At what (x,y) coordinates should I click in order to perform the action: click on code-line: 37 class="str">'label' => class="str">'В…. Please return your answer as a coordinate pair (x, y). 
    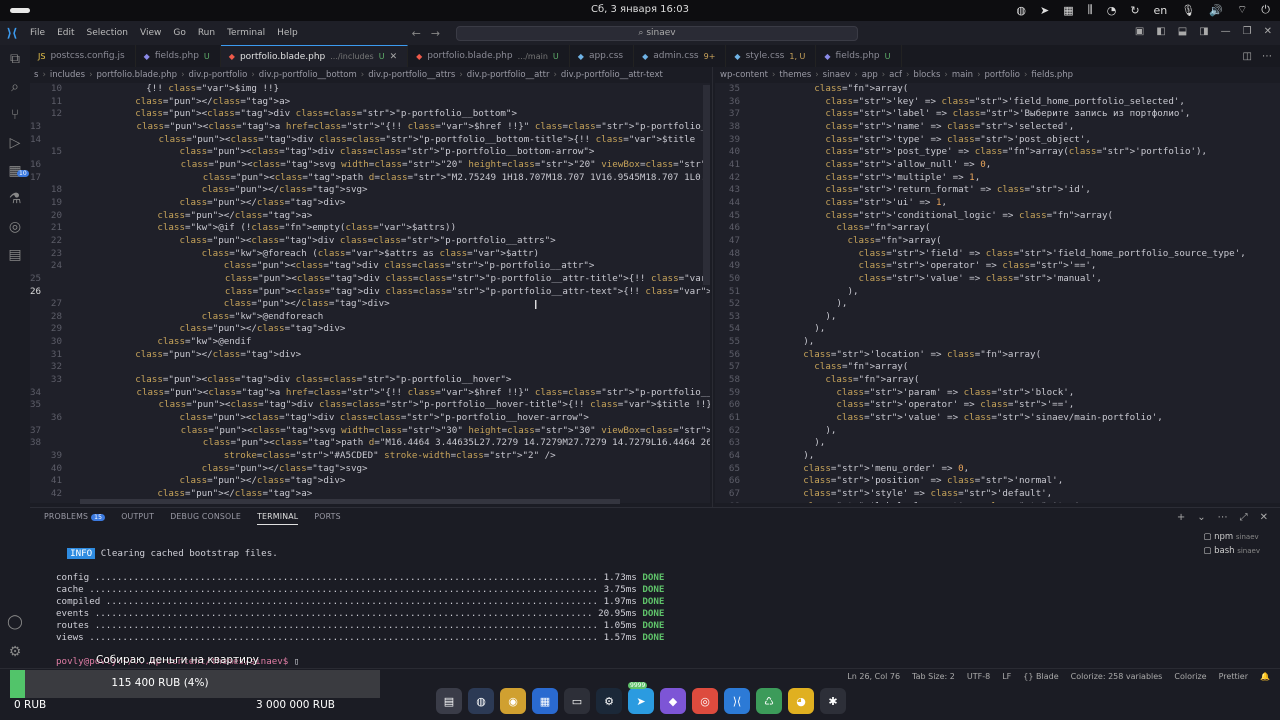
    Looking at the image, I should click on (997, 114).